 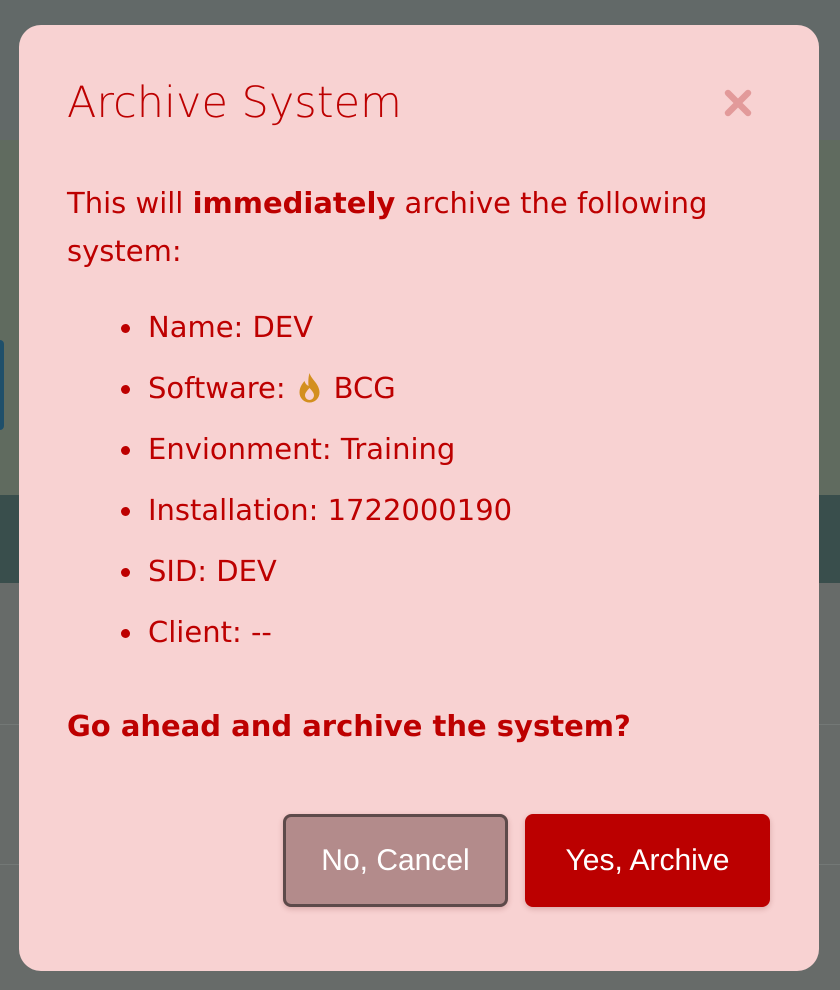 What do you see at coordinates (365, 387) in the screenshot?
I see `detail-value: BCG` at bounding box center [365, 387].